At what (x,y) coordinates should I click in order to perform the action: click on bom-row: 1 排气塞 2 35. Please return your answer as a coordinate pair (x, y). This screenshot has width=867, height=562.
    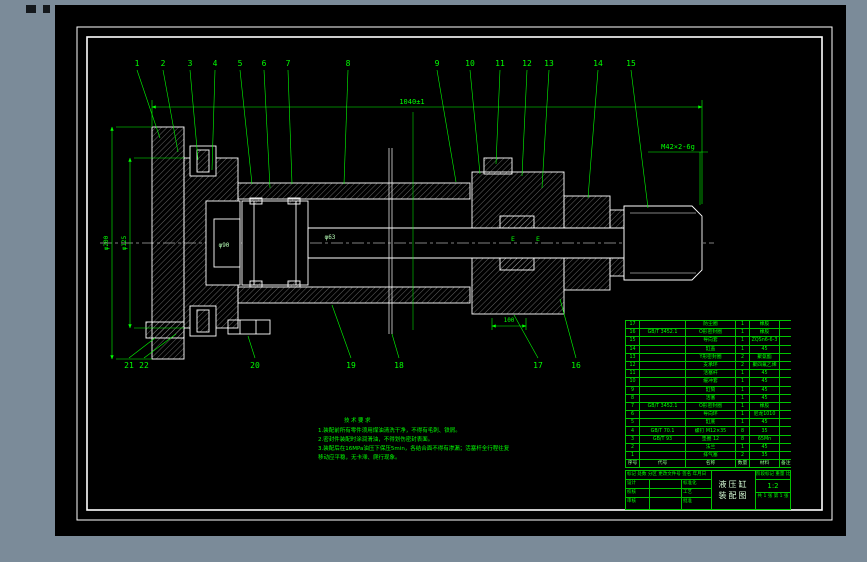
    Looking at the image, I should click on (708, 455).